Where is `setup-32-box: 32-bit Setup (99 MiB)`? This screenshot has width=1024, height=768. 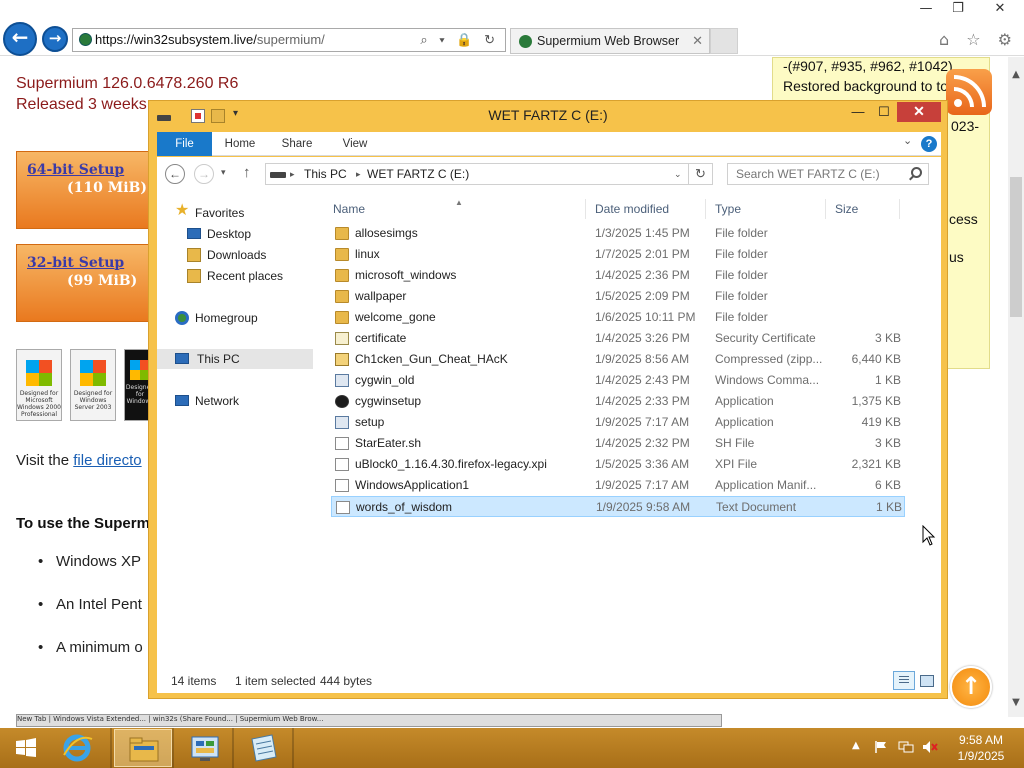 setup-32-box: 32-bit Setup (99 MiB) is located at coordinates (86, 283).